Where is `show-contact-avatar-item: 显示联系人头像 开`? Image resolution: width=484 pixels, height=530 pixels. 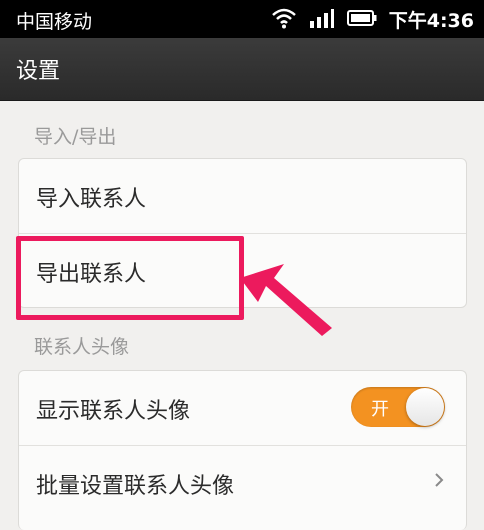
show-contact-avatar-item: 显示联系人头像 开 is located at coordinates (242, 408).